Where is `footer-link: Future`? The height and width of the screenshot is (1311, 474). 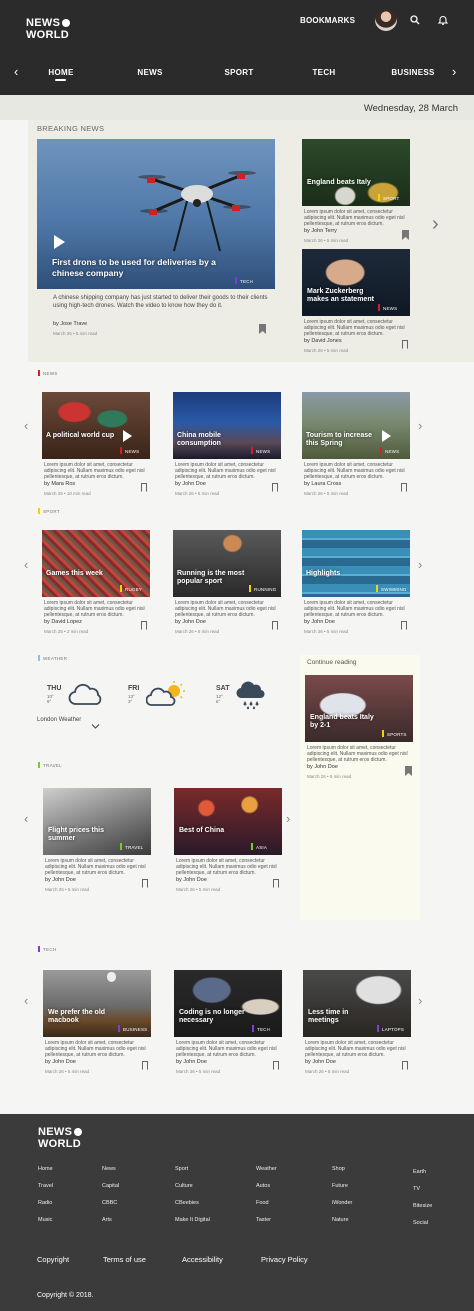
footer-link: Future is located at coordinates (340, 1186).